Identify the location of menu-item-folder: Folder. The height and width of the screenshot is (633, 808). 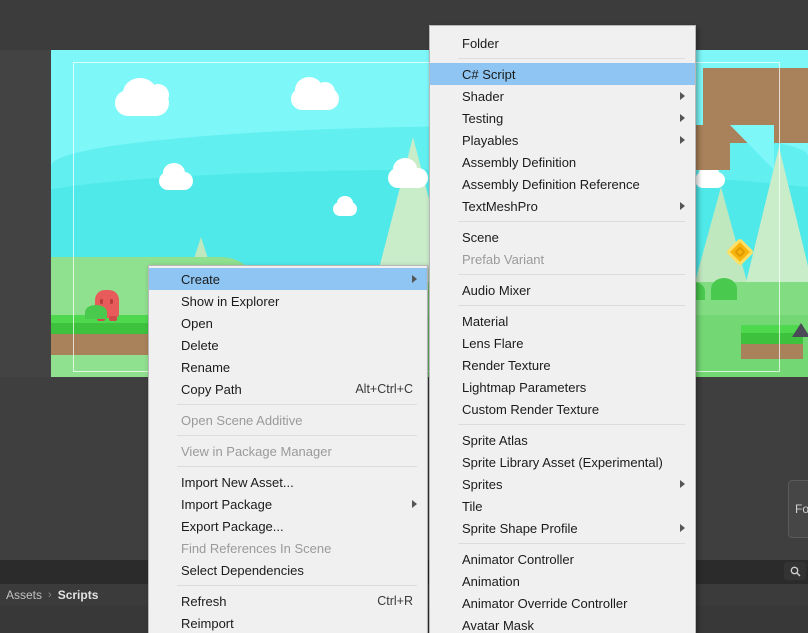
(562, 43).